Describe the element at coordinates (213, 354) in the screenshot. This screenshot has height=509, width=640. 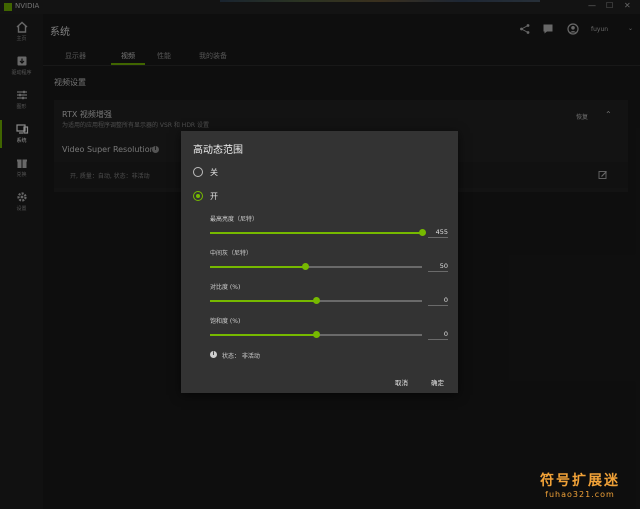
I see `info-icon: i` at that location.